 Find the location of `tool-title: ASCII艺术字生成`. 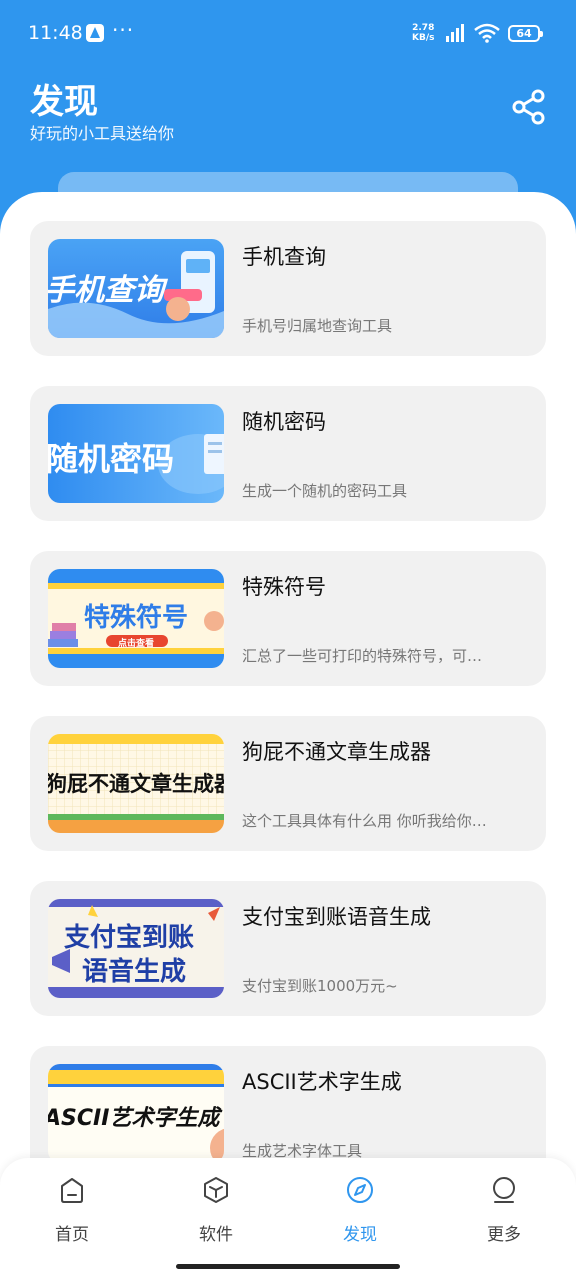

tool-title: ASCII艺术字生成 is located at coordinates (322, 1082).